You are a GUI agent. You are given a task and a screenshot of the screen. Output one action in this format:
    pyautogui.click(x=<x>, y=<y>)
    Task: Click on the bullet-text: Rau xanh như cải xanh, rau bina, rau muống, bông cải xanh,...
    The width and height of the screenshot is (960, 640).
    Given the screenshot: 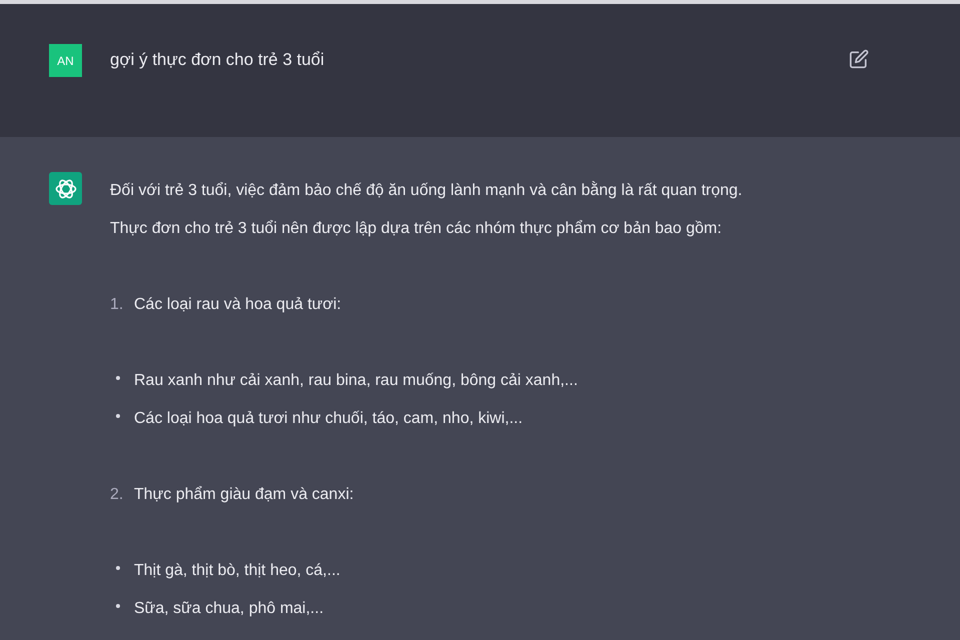 What is the action you would take?
    pyautogui.click(x=356, y=381)
    